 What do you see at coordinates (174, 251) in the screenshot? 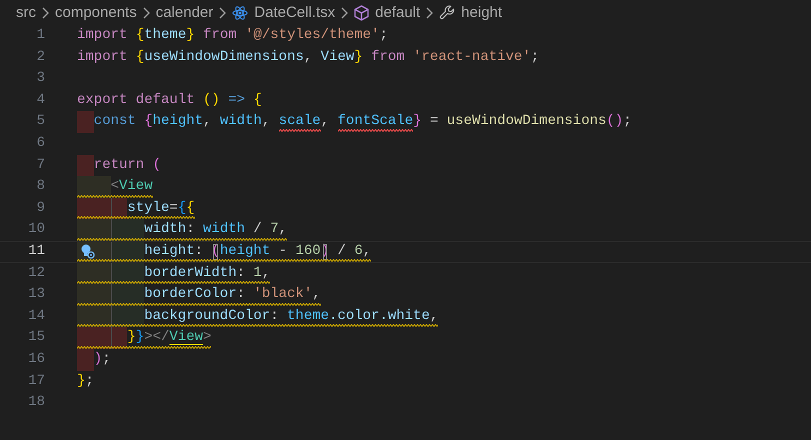
I see `code-text: height:` at bounding box center [174, 251].